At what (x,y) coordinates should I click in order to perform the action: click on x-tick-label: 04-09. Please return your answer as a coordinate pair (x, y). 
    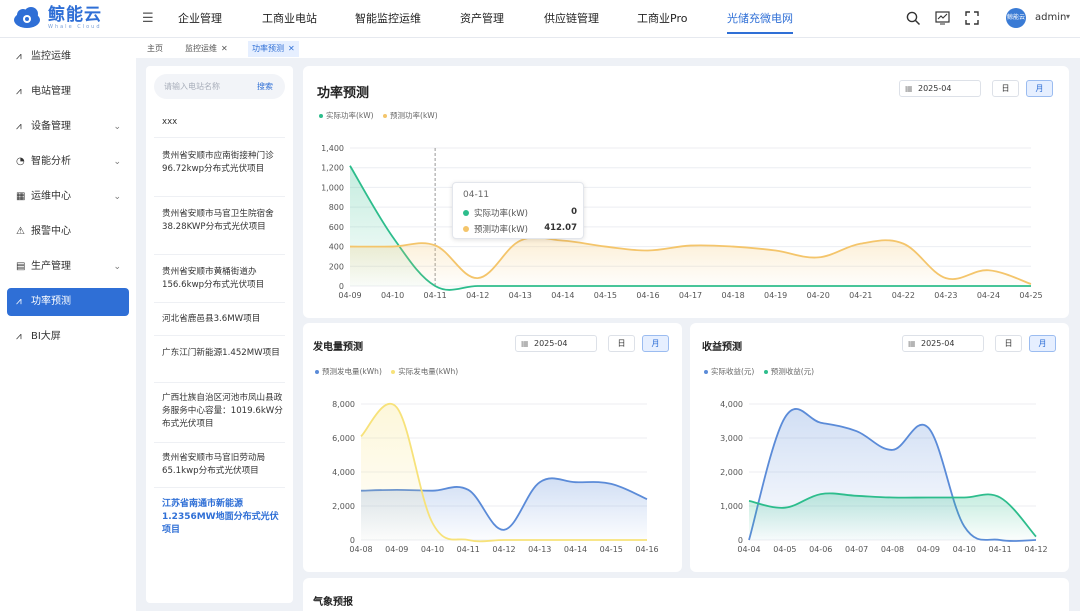
    Looking at the image, I should click on (928, 549).